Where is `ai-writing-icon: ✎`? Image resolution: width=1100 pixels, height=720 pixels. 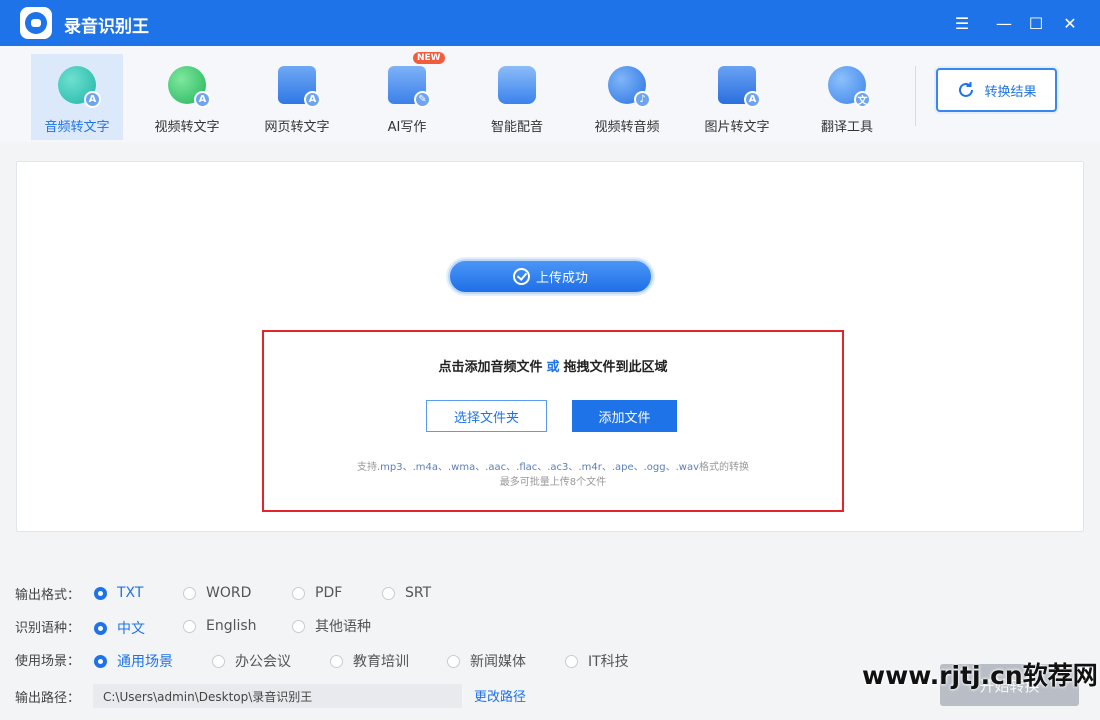
ai-writing-icon: ✎ is located at coordinates (409, 87).